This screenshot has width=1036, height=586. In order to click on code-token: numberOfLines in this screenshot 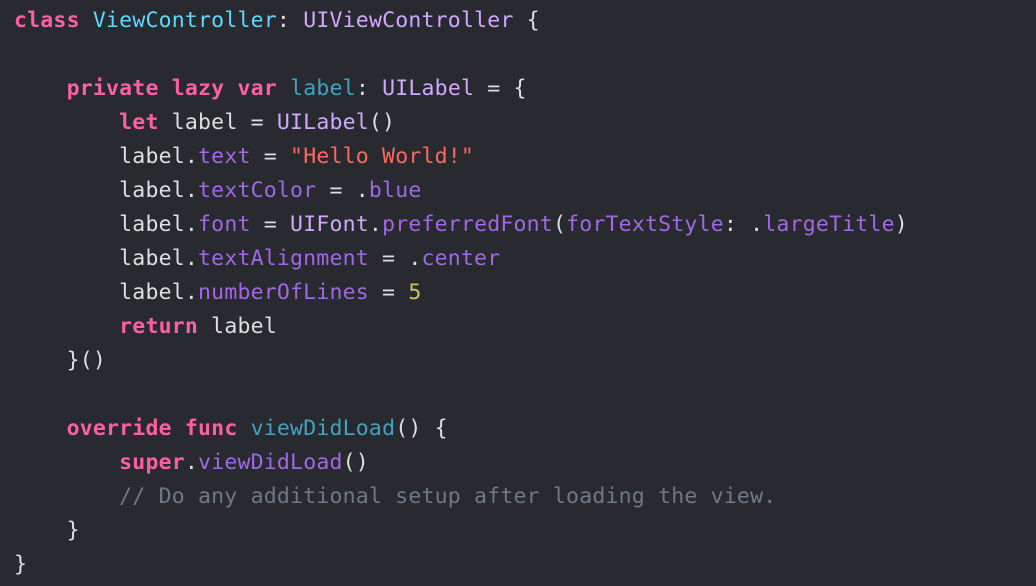, I will do `click(283, 292)`.